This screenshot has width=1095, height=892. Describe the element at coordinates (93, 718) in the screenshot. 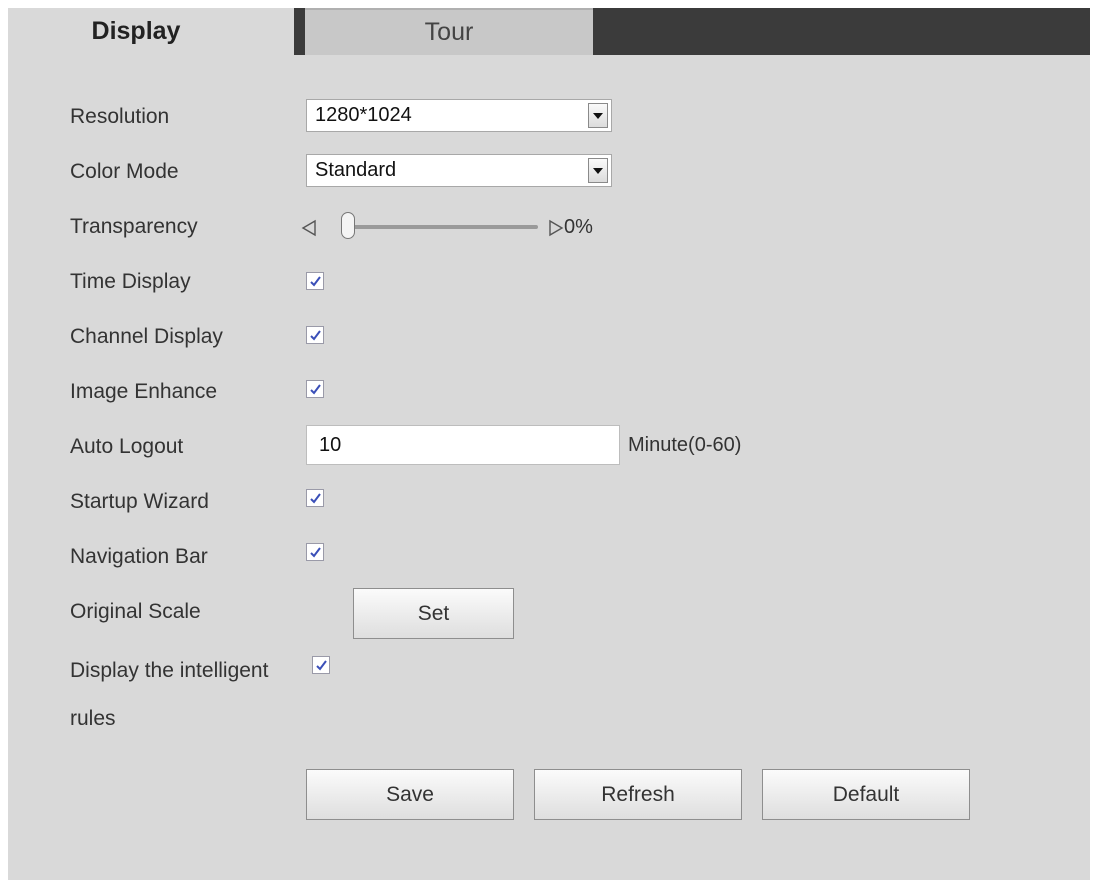

I see `intelligent-rules-label-line2: rules` at that location.